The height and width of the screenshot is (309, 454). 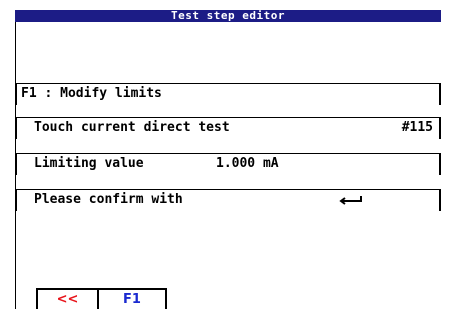 I want to click on limiting-value-label: Limiting value, so click(x=89, y=163).